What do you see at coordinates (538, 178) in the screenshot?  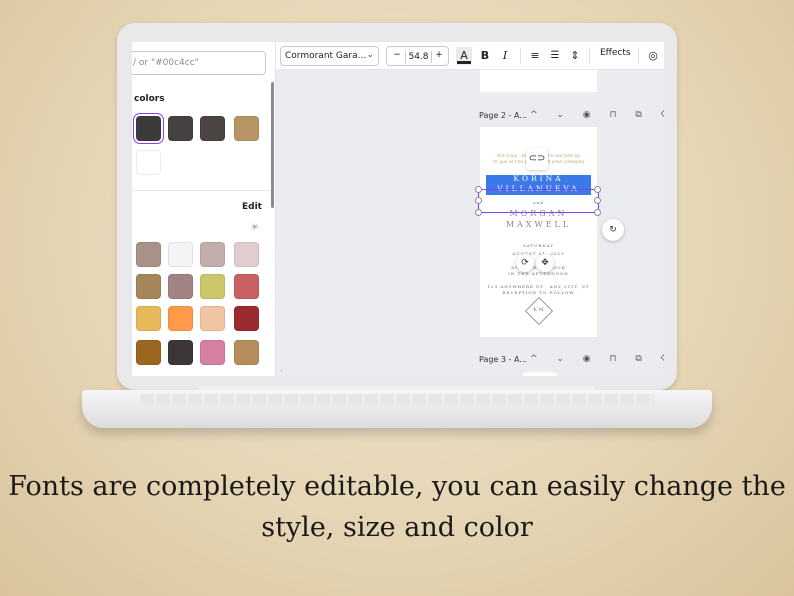 I see `bride-name-line: KORINA` at bounding box center [538, 178].